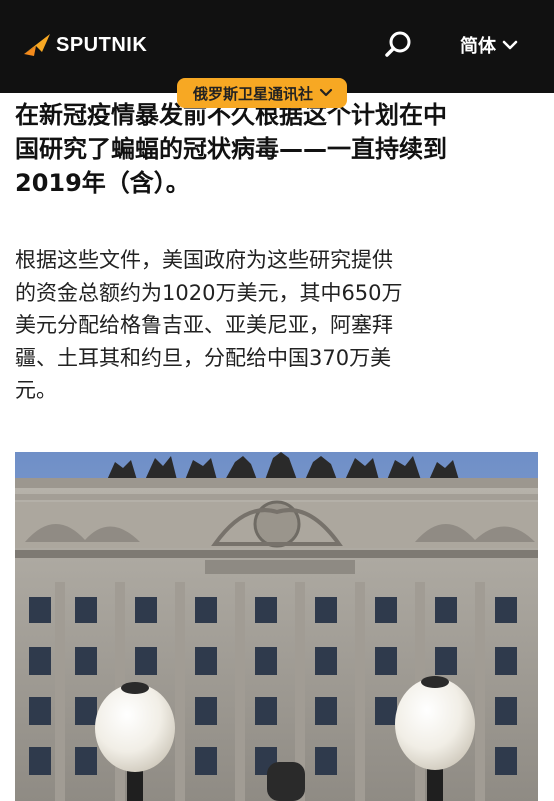 This screenshot has width=554, height=801. I want to click on sputnik-logo-icon, so click(37, 45).